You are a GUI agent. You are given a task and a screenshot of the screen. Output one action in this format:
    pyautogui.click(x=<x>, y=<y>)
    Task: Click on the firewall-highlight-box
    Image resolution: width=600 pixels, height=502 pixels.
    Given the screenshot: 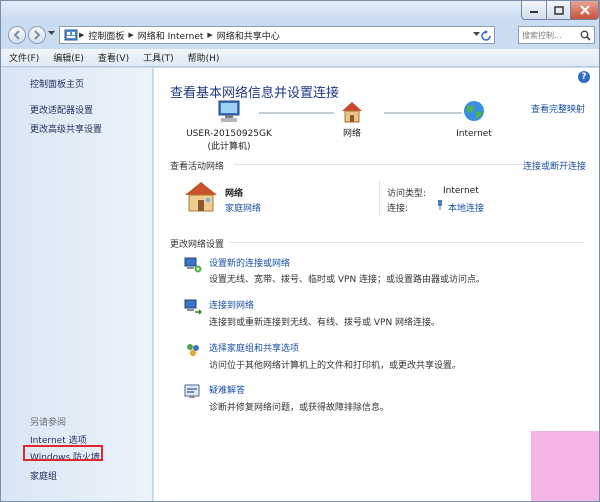 What is the action you would take?
    pyautogui.click(x=63, y=453)
    